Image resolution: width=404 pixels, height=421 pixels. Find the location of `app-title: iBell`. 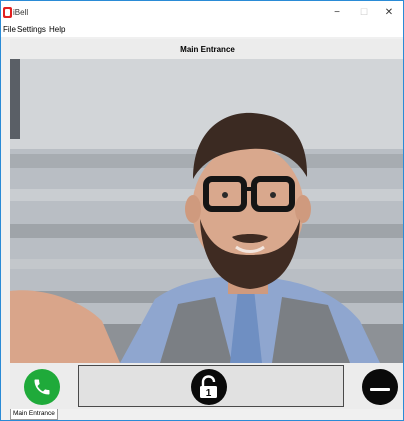

app-title: iBell is located at coordinates (21, 12).